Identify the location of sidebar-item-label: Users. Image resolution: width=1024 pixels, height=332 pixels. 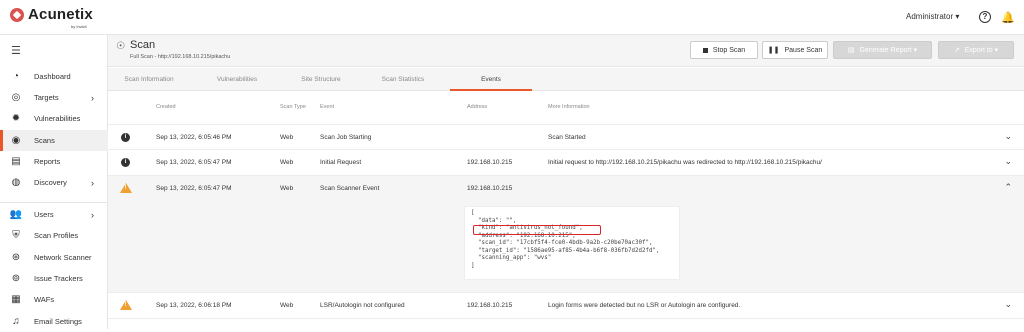
(44, 214).